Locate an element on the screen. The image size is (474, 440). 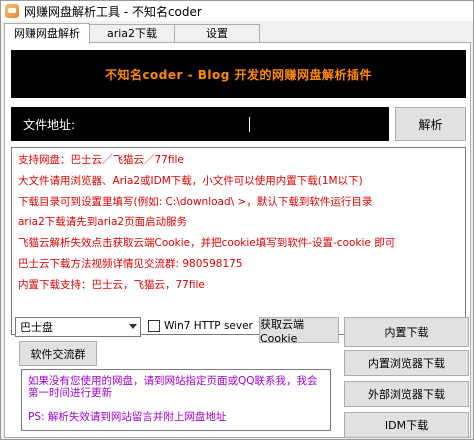
win7-http-server-label: Win7 HTTP sever is located at coordinates (208, 326).